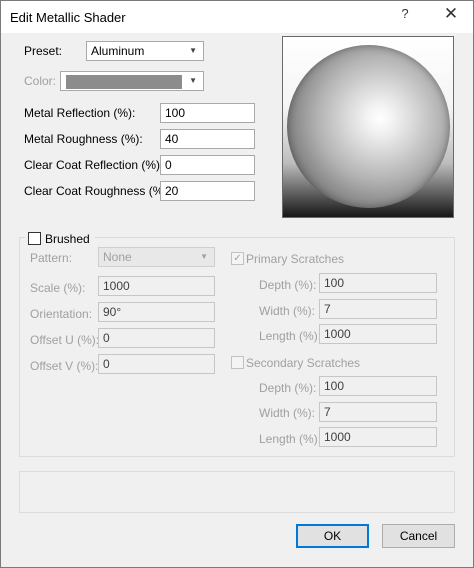 The image size is (474, 568). I want to click on material-preview, so click(368, 127).